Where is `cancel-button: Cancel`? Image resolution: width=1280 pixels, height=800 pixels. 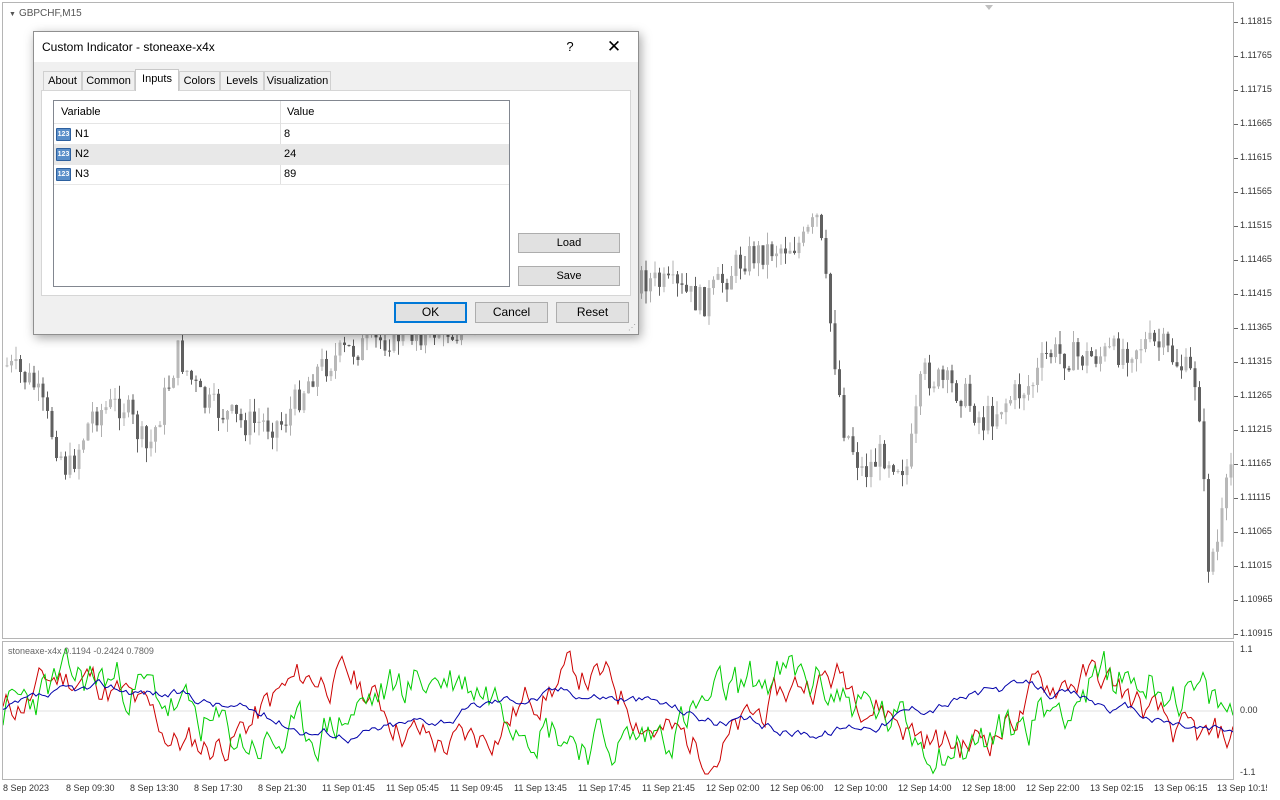 cancel-button: Cancel is located at coordinates (511, 312).